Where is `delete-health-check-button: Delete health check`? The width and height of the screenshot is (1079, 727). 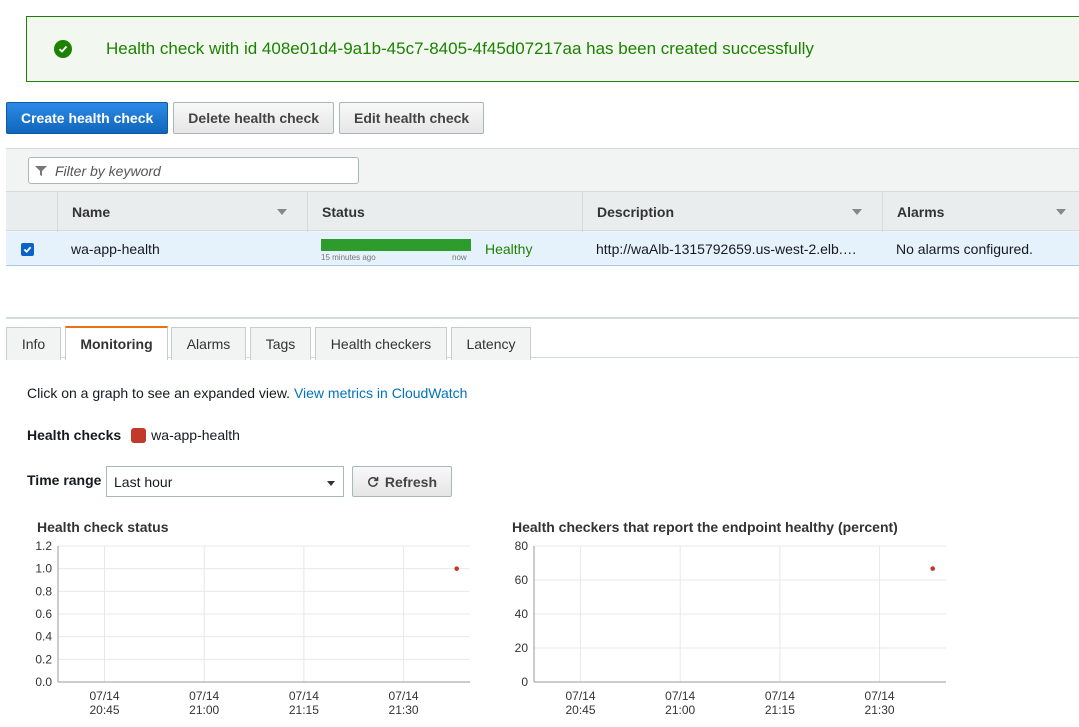 delete-health-check-button: Delete health check is located at coordinates (254, 118).